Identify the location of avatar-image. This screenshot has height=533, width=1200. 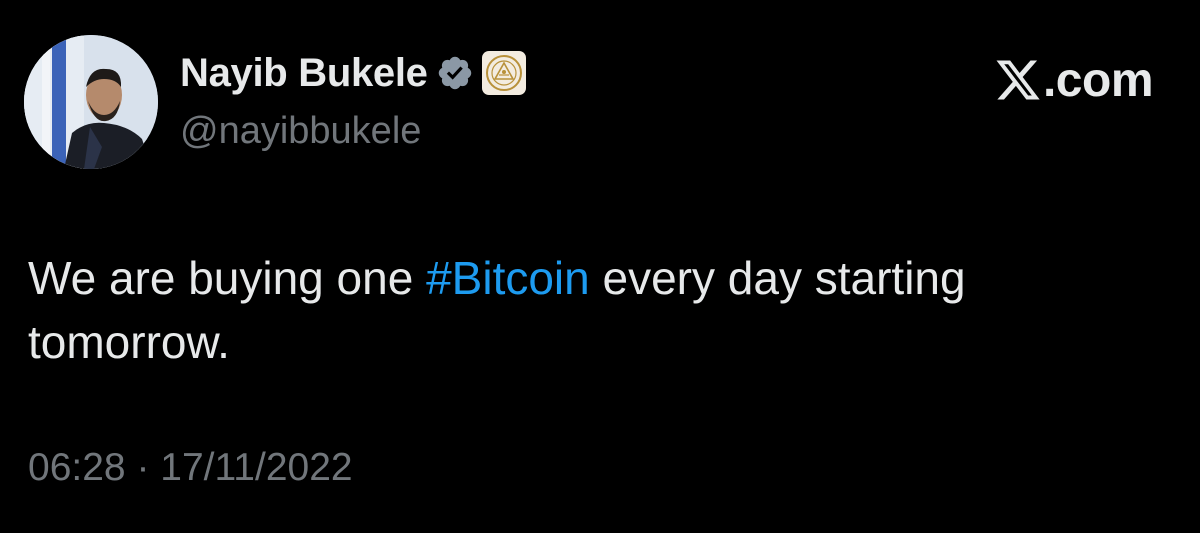
(91, 102).